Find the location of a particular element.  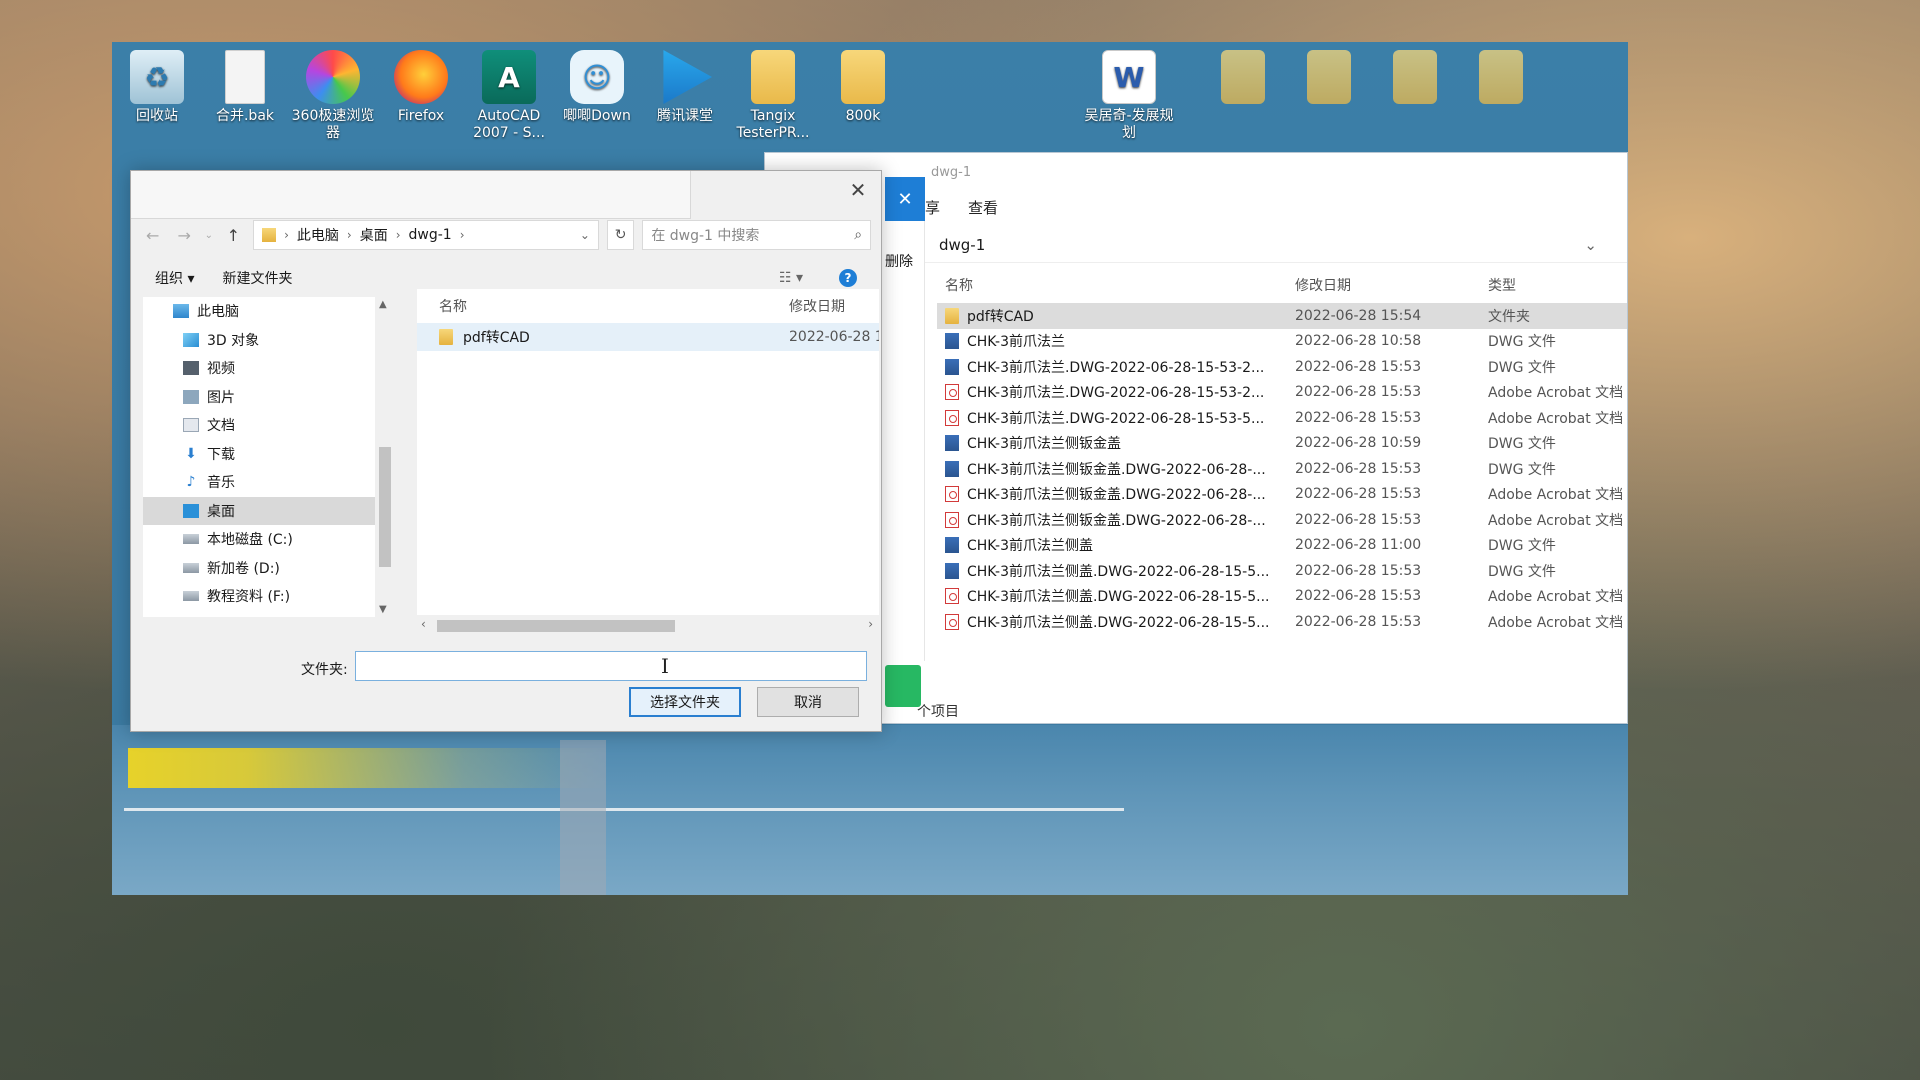

sidebar-item: 桌面 is located at coordinates (259, 510).